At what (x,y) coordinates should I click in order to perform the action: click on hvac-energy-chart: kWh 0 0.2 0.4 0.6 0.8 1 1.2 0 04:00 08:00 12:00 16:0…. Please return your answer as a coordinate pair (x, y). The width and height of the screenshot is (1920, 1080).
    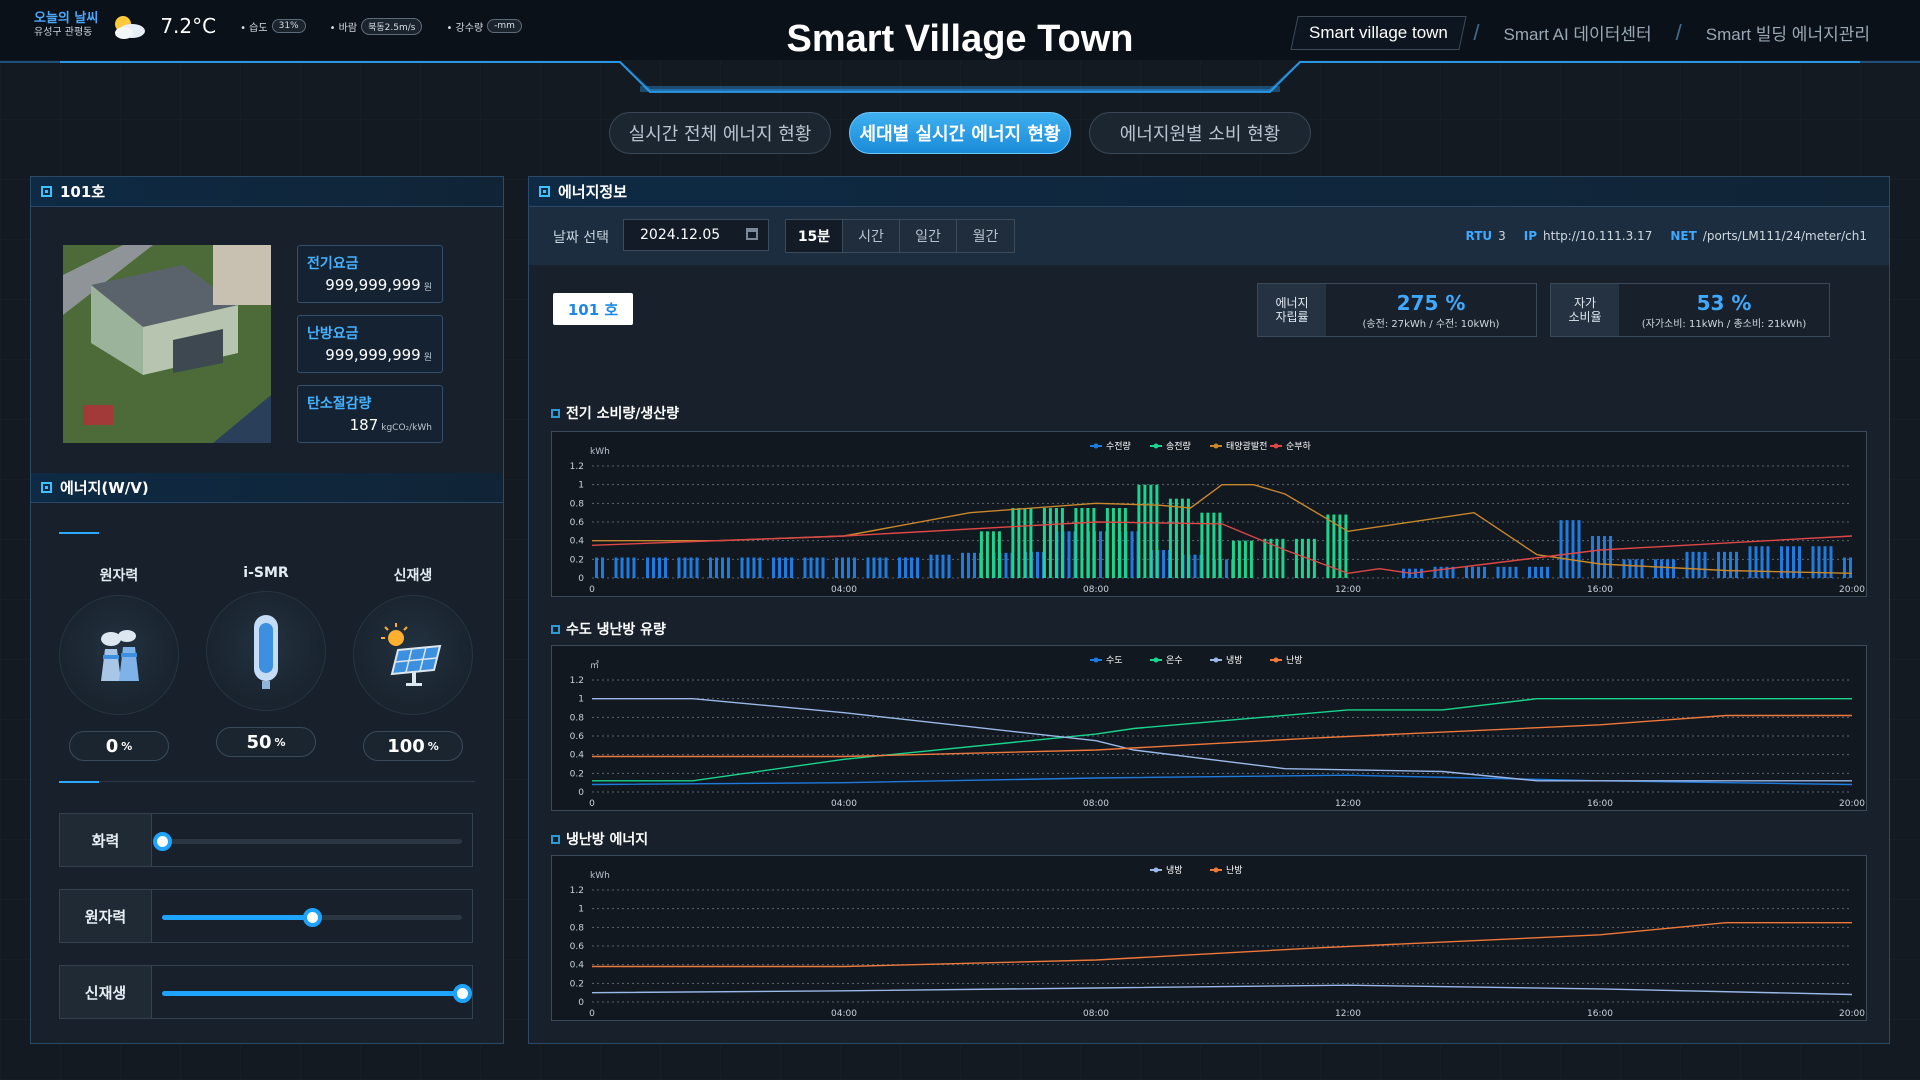
    Looking at the image, I should click on (1209, 938).